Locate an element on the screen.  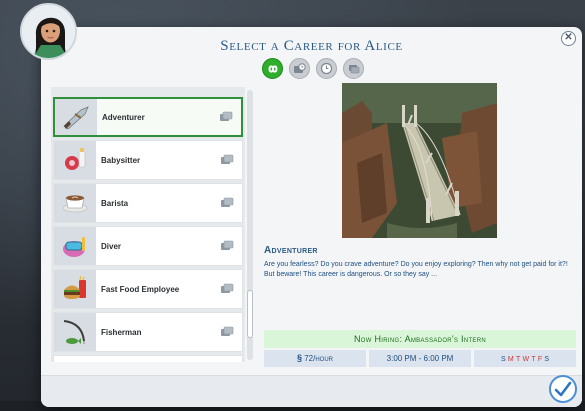
career-preview-image is located at coordinates (419, 160).